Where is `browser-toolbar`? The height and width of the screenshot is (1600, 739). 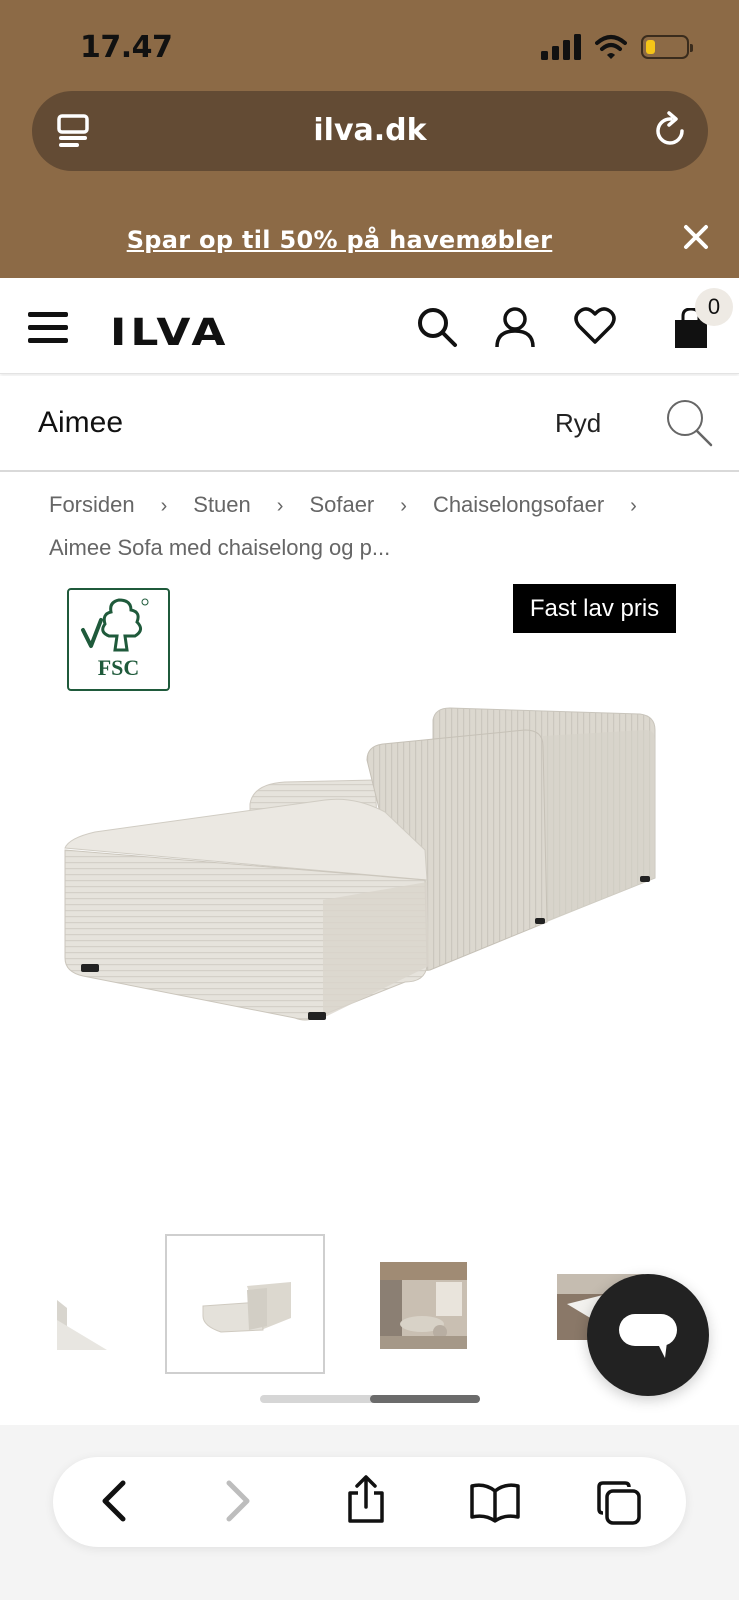 browser-toolbar is located at coordinates (369, 1502).